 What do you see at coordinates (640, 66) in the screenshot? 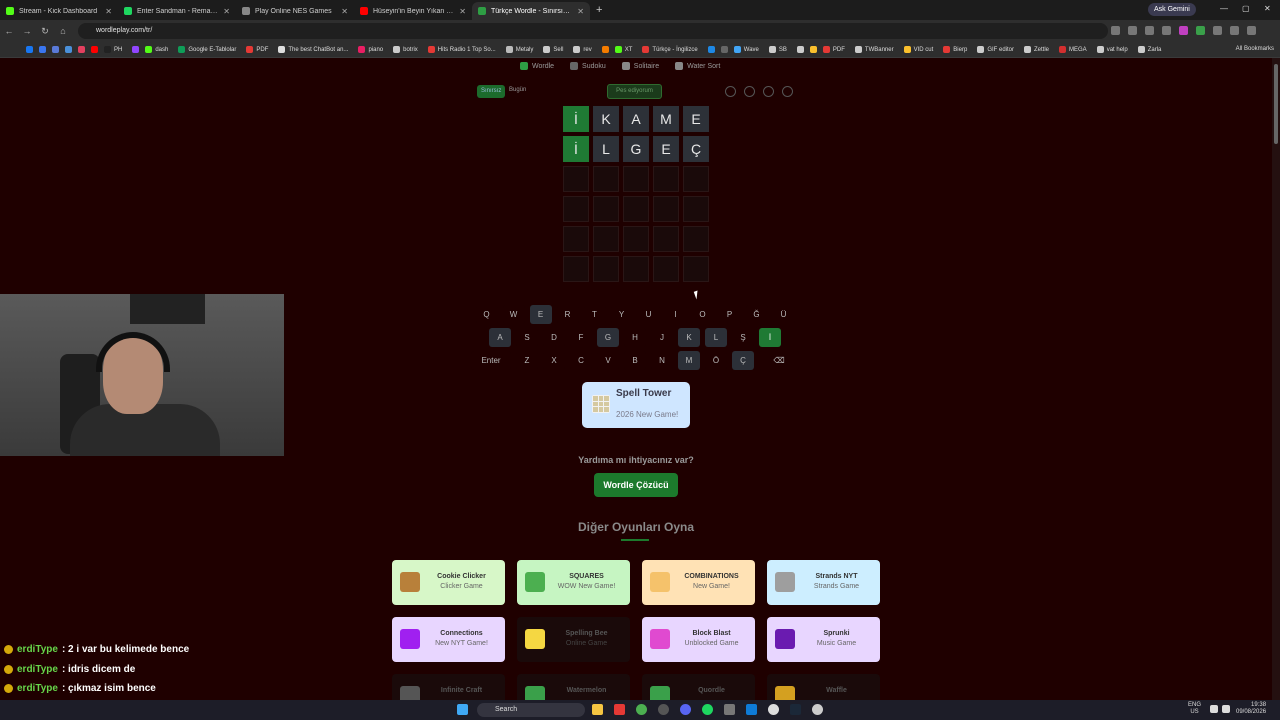
I see `site-nav-item: Solitaire` at bounding box center [640, 66].